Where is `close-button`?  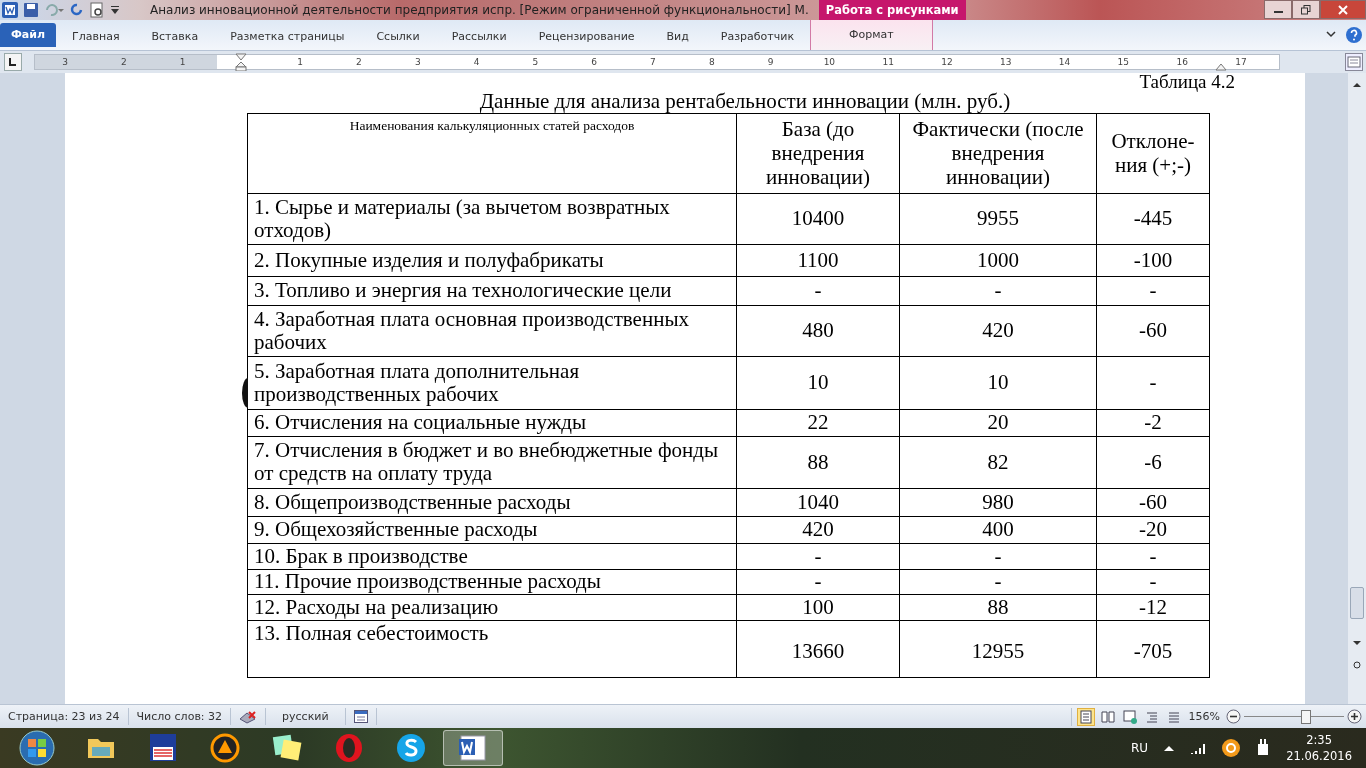
close-button is located at coordinates (1343, 9).